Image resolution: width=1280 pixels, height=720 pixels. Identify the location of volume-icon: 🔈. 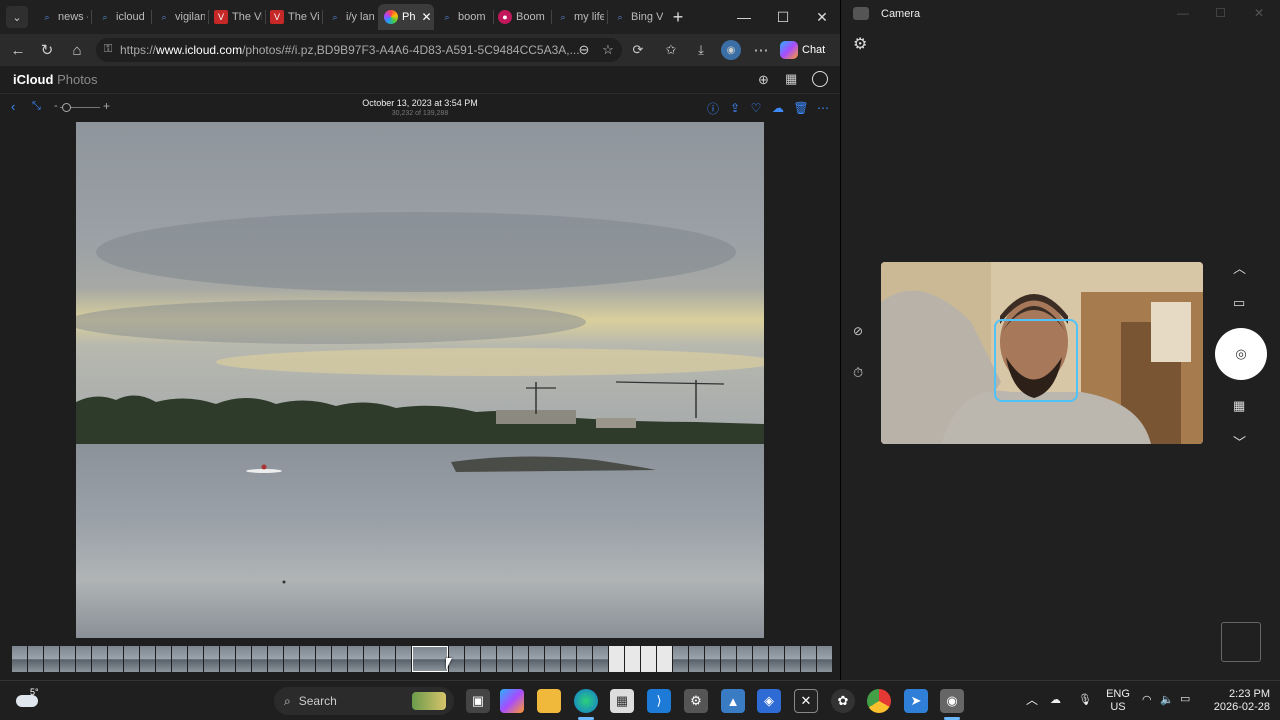
(1167, 700).